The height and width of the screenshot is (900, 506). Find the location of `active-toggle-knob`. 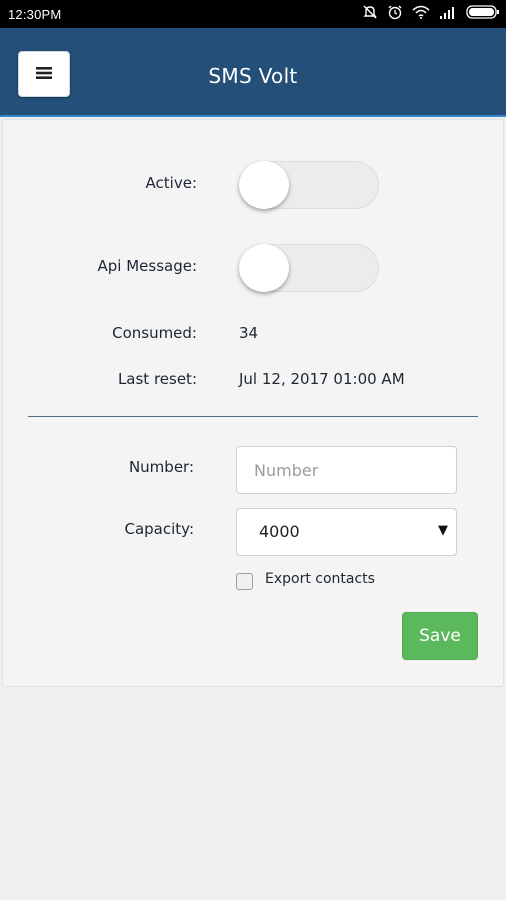

active-toggle-knob is located at coordinates (264, 185).